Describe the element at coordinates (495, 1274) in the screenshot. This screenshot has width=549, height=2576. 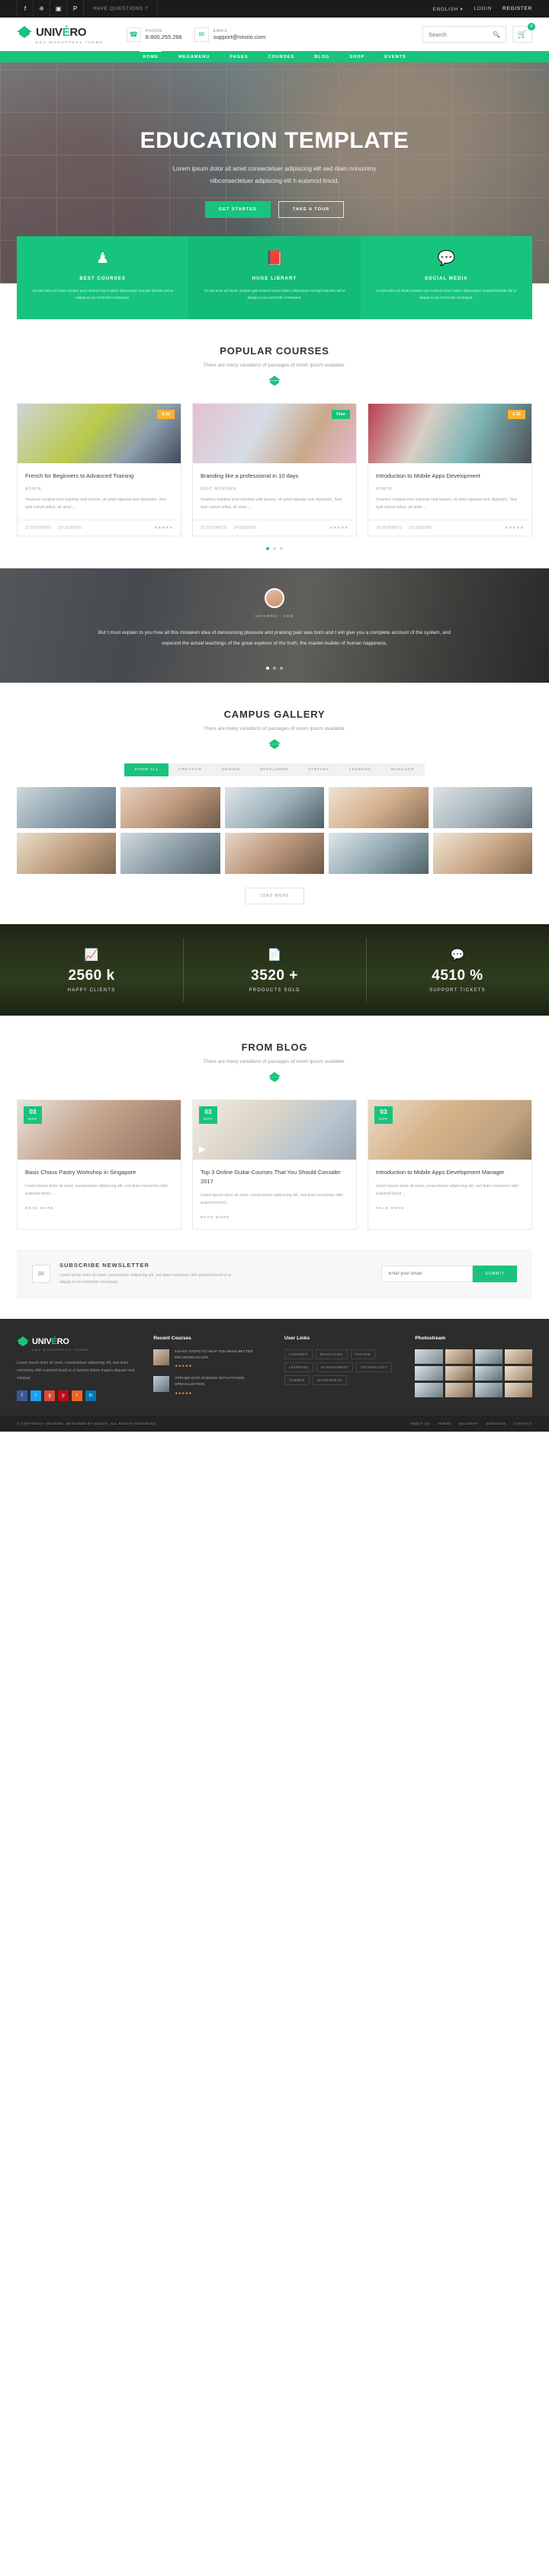
I see `submit-button: SUBMIT` at that location.